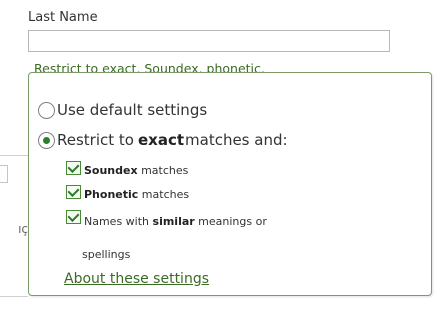 This screenshot has width=436, height=311. What do you see at coordinates (164, 194) in the screenshot?
I see `checkbox-phonetic-label-rest: matches` at bounding box center [164, 194].